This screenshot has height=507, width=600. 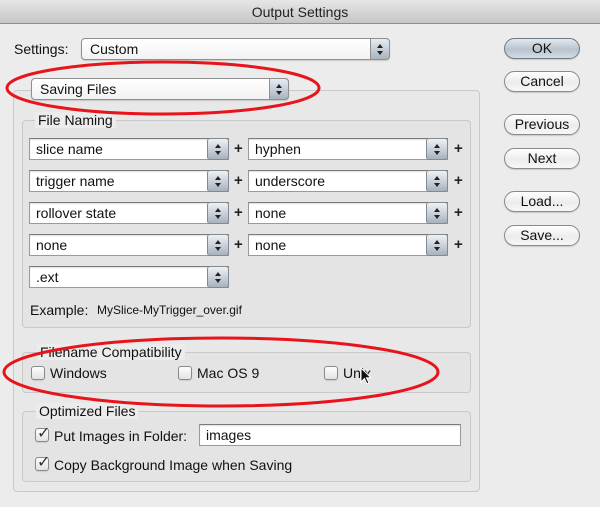 I want to click on section-dropdown-value: Saving Files, so click(x=78, y=89).